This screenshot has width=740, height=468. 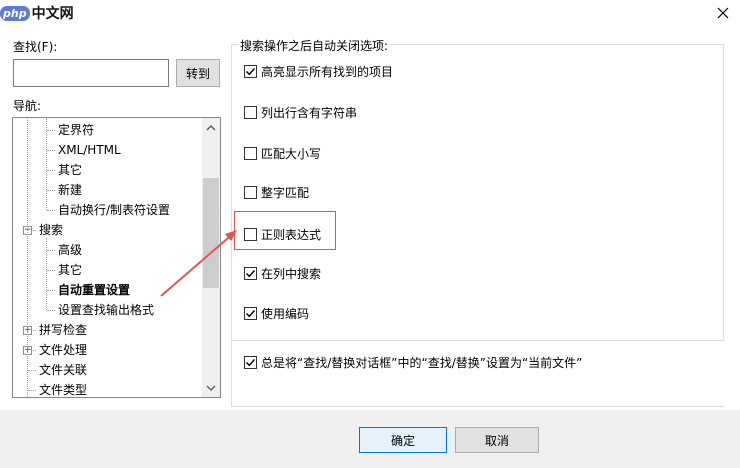 I want to click on find-label: 查找(F):, so click(x=35, y=47).